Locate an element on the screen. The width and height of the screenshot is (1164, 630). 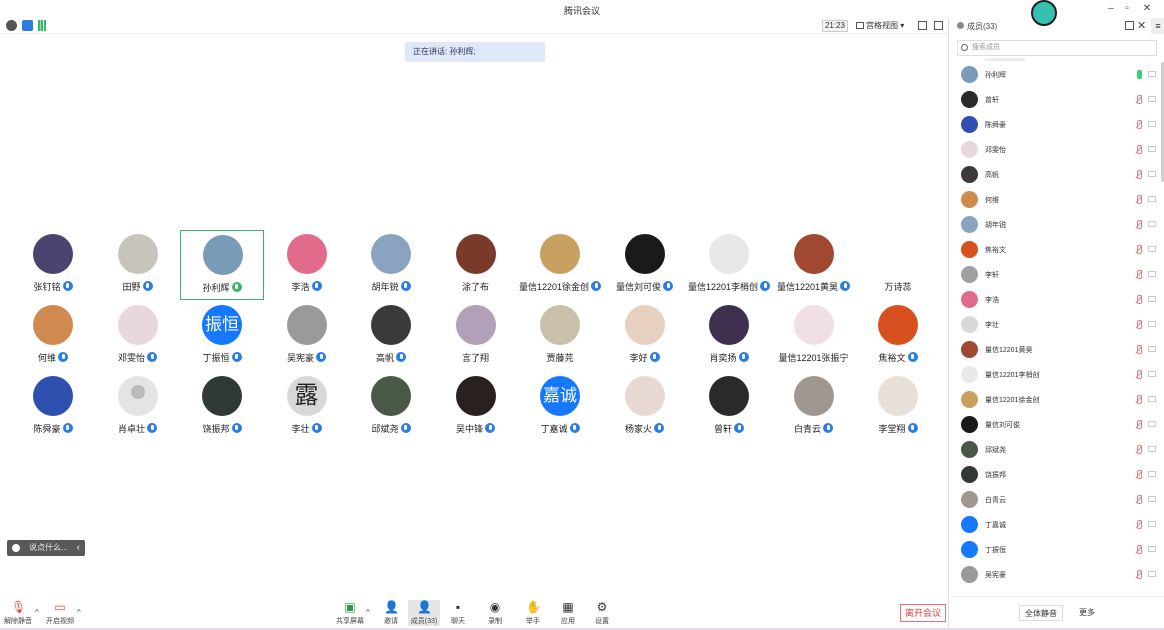
participant-tile: 吴中锋 is located at coordinates (476, 407).